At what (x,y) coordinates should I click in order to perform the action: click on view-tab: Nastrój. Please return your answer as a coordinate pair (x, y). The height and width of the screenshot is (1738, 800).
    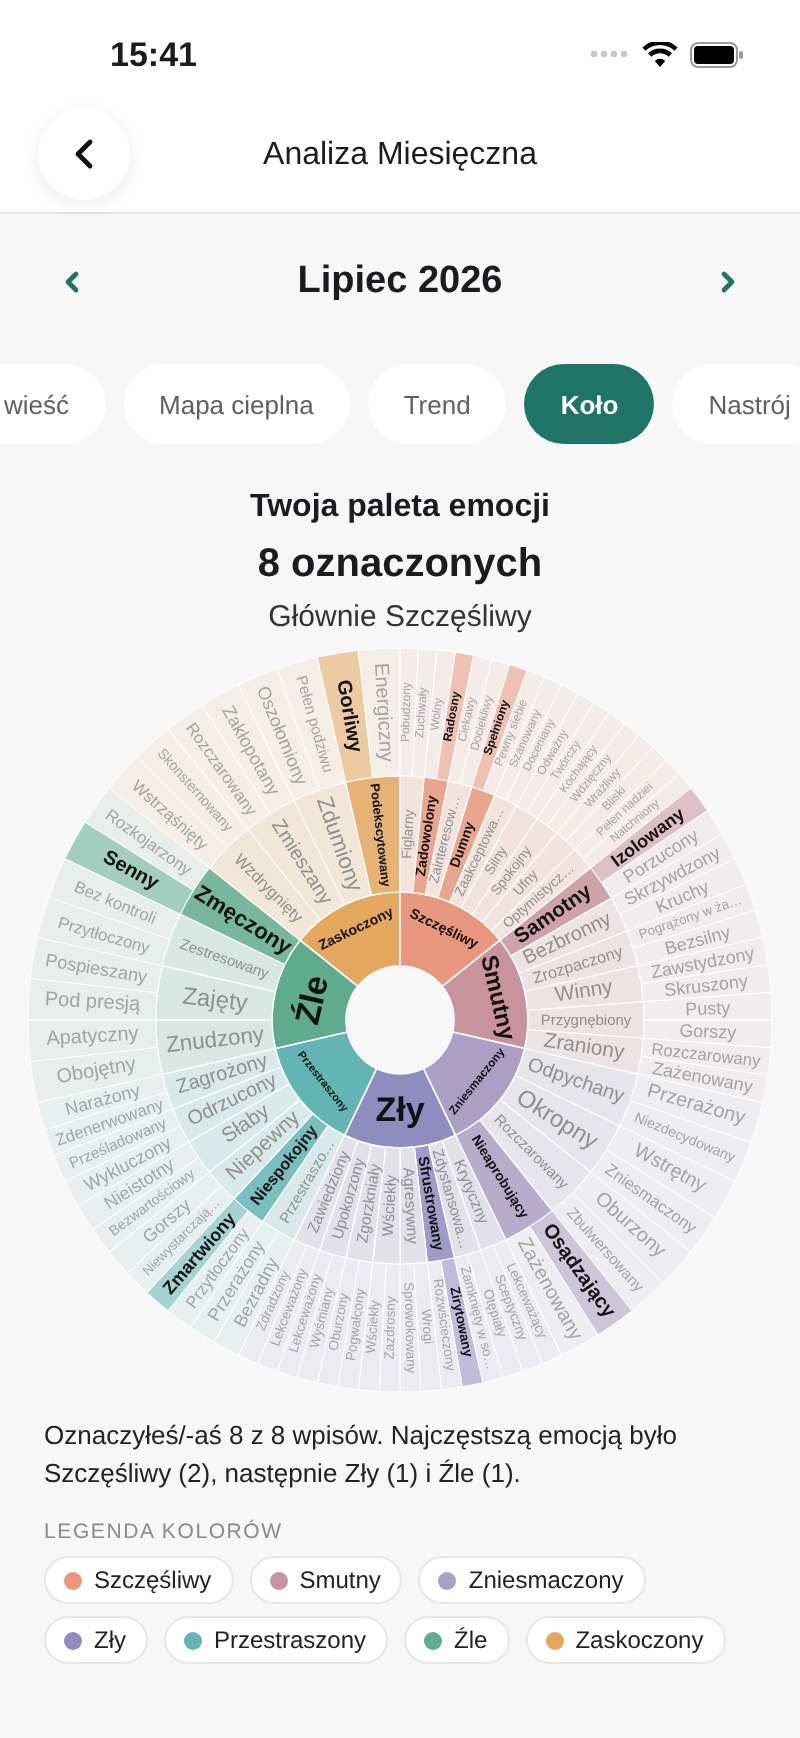
    Looking at the image, I should click on (736, 404).